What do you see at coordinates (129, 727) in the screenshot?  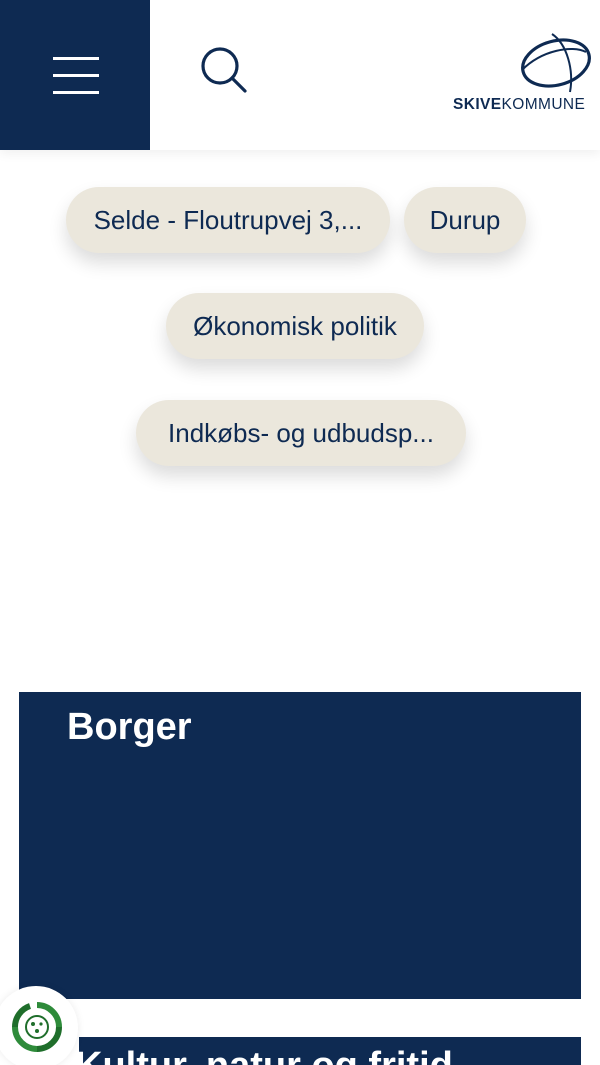 I see `card-title: Borger` at bounding box center [129, 727].